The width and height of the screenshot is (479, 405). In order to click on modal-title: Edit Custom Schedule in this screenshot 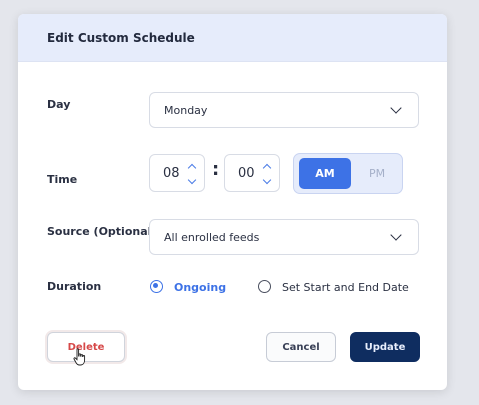, I will do `click(121, 37)`.